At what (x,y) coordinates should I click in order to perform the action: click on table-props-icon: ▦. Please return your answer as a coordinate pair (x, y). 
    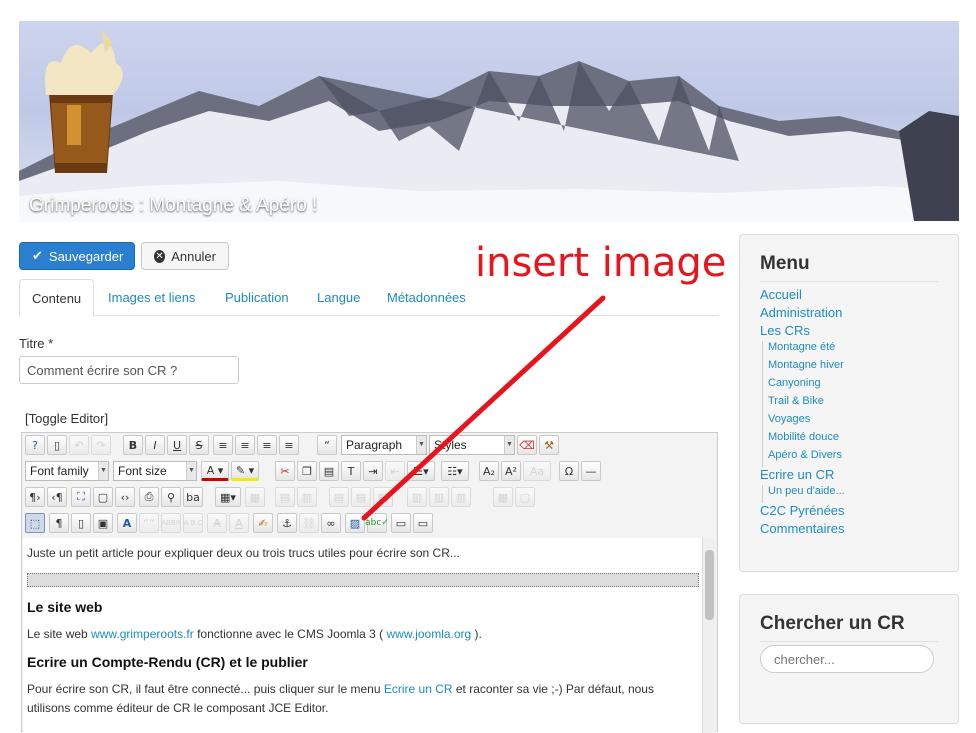
    Looking at the image, I should click on (255, 497).